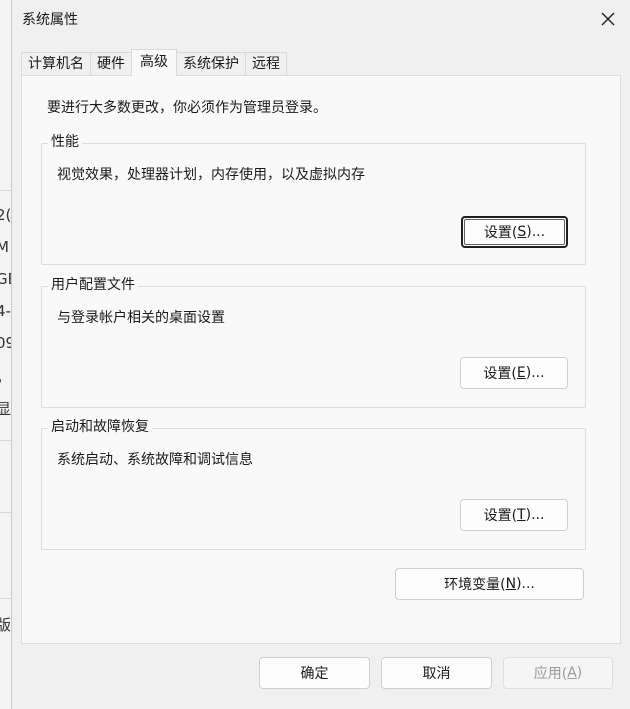  Describe the element at coordinates (211, 64) in the screenshot. I see `tab-system-protection: 系统保护` at that location.